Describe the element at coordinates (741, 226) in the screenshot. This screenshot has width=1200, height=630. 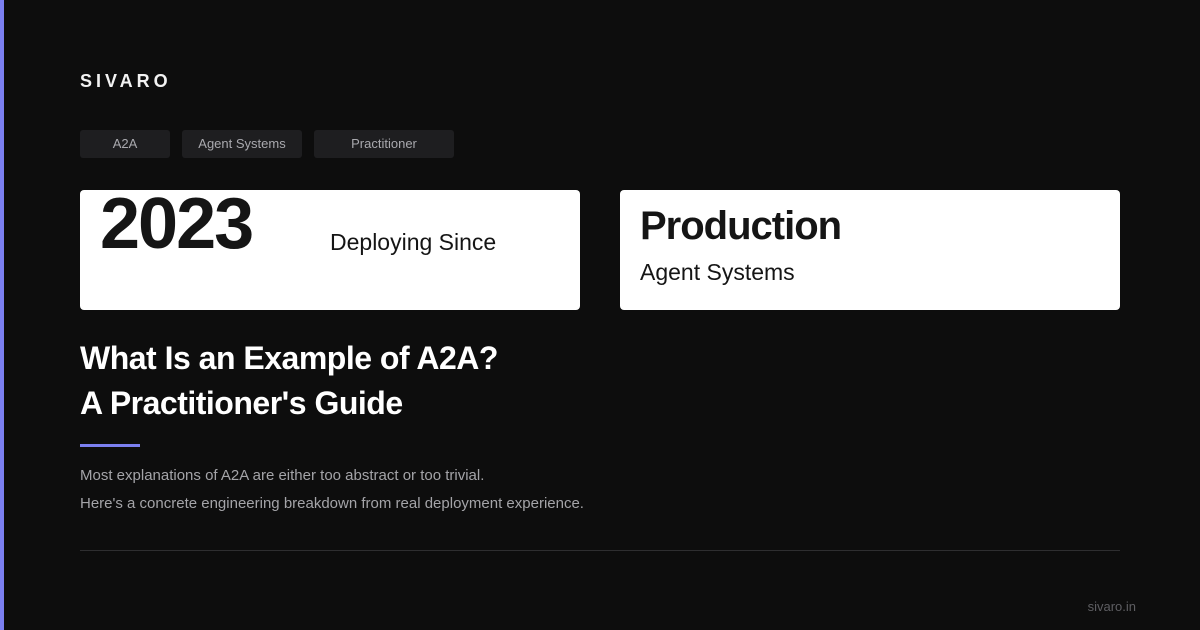
I see `stat-heading: Production` at that location.